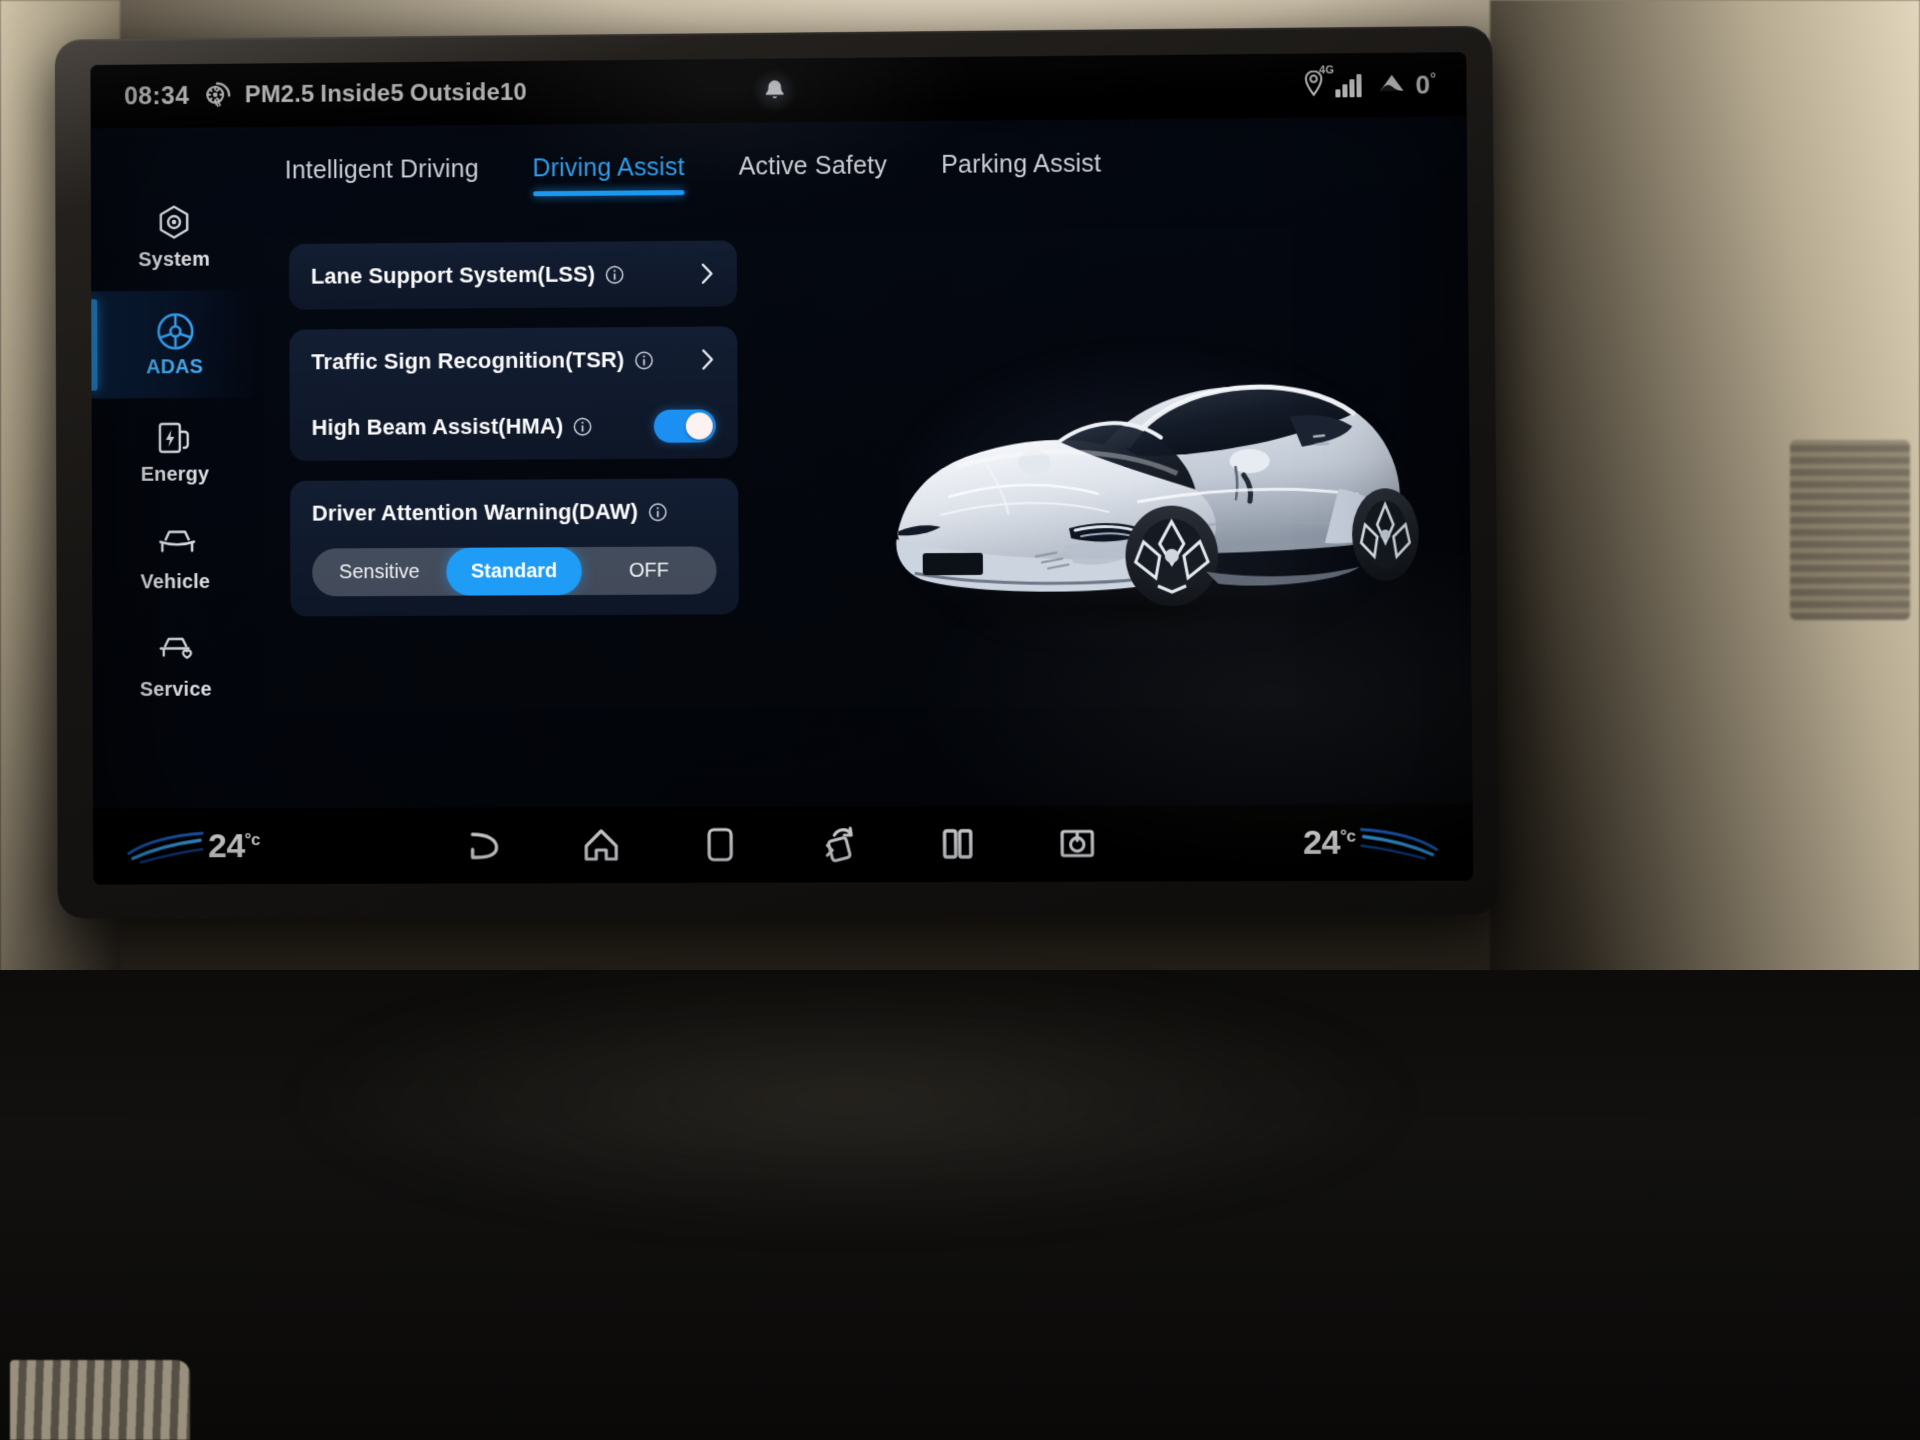 The width and height of the screenshot is (1920, 1440). I want to click on row-high-beam-assist: High Beam Assist(HMA), so click(513, 426).